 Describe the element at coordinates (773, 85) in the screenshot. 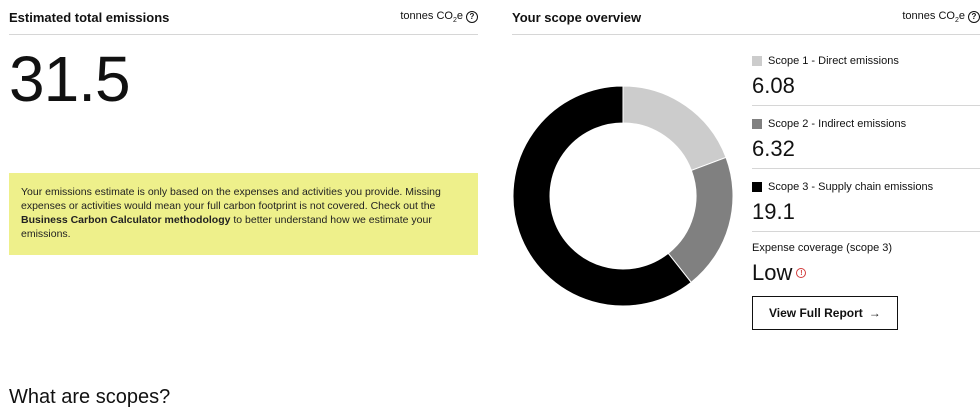

I see `scope-1-value: 6.08` at that location.